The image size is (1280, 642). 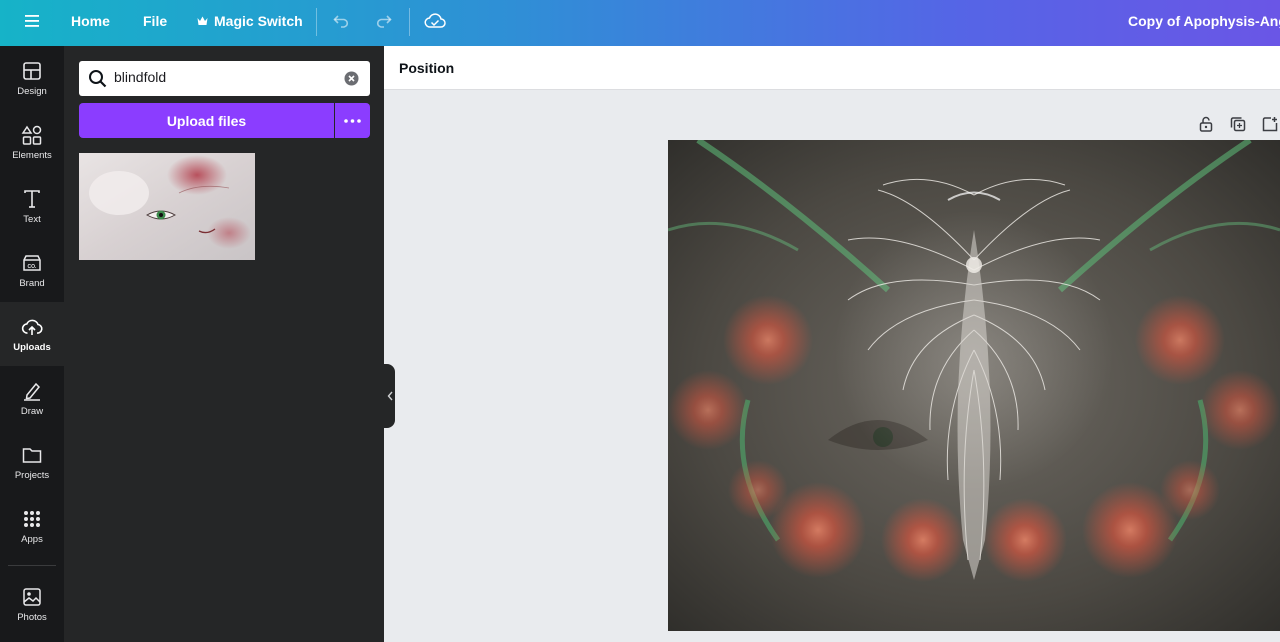 What do you see at coordinates (32, 539) in the screenshot?
I see `sidebar-item-label: Apps` at bounding box center [32, 539].